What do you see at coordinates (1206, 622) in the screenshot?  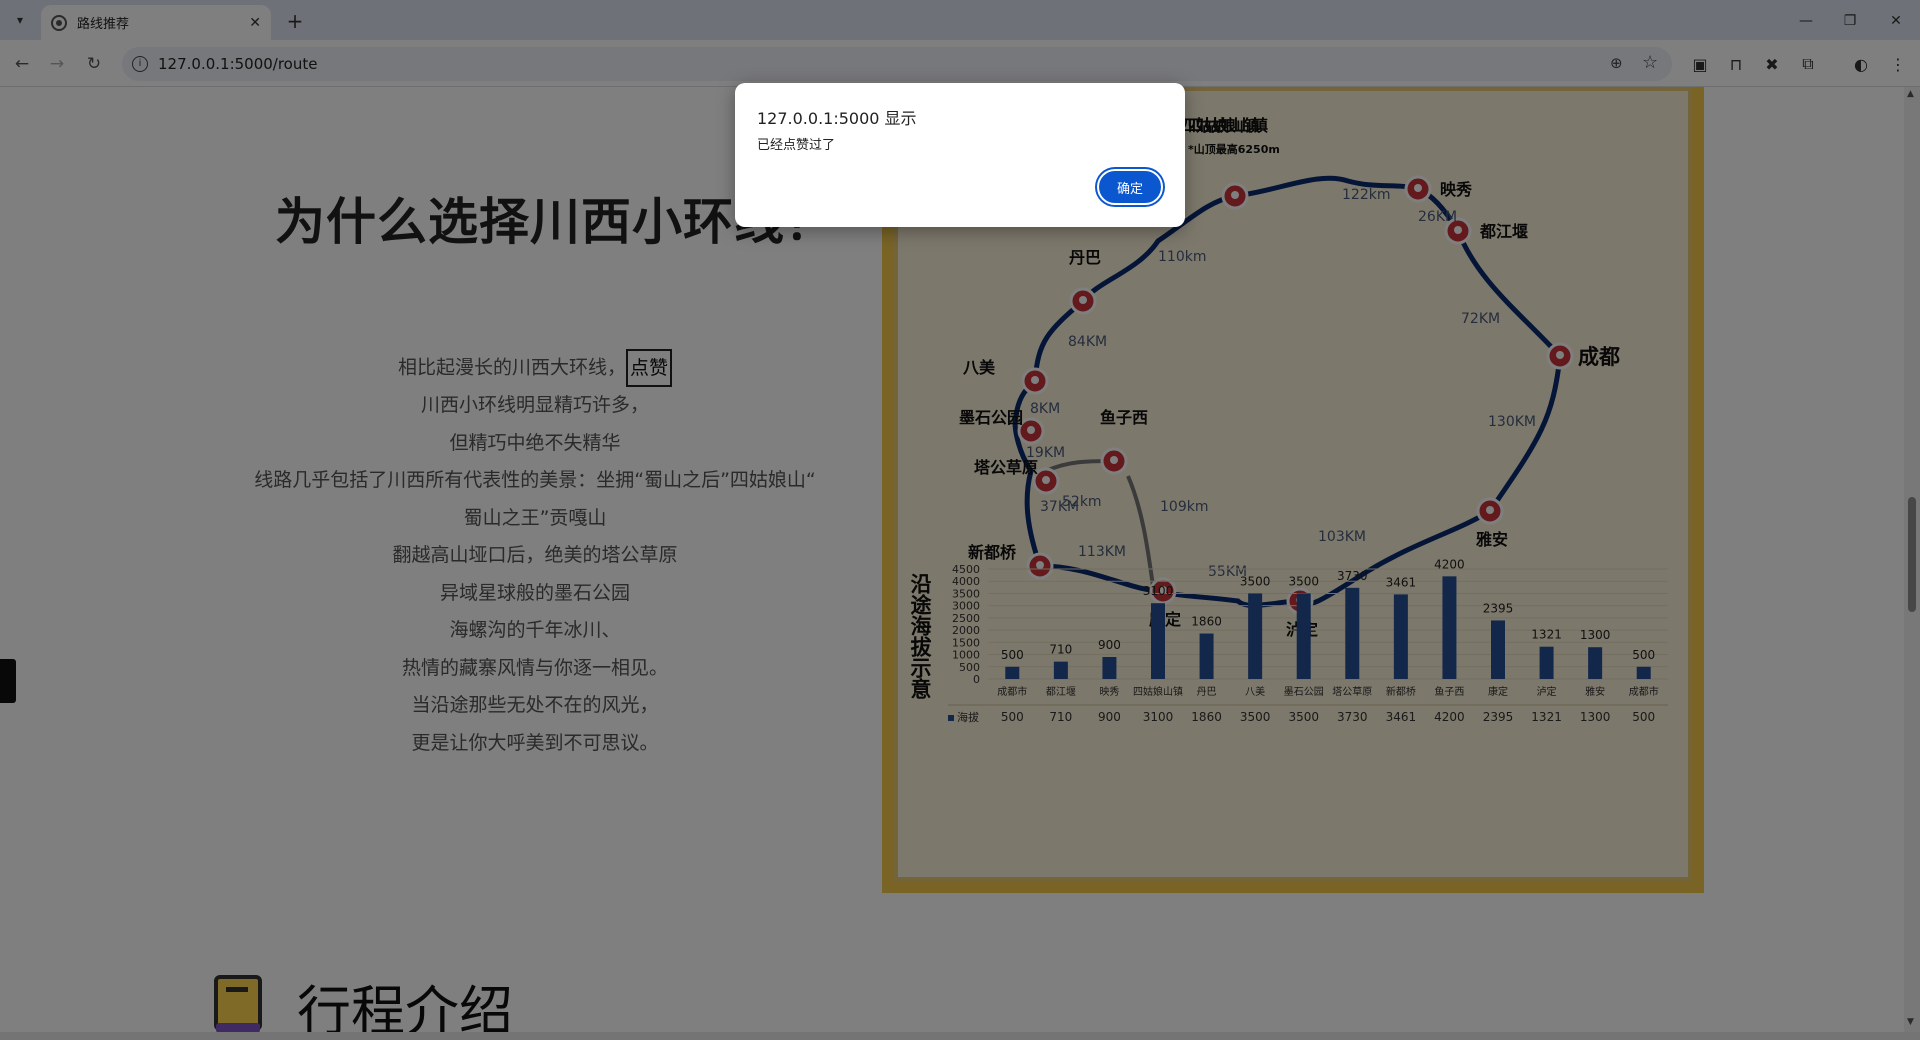 I see `bar-value-label: 1860` at bounding box center [1206, 622].